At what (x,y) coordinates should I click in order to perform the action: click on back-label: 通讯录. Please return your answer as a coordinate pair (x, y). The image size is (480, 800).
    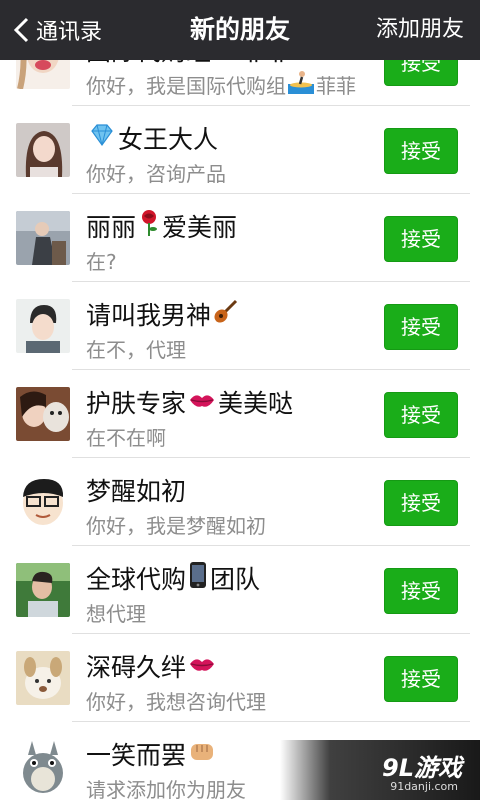
    Looking at the image, I should click on (69, 32).